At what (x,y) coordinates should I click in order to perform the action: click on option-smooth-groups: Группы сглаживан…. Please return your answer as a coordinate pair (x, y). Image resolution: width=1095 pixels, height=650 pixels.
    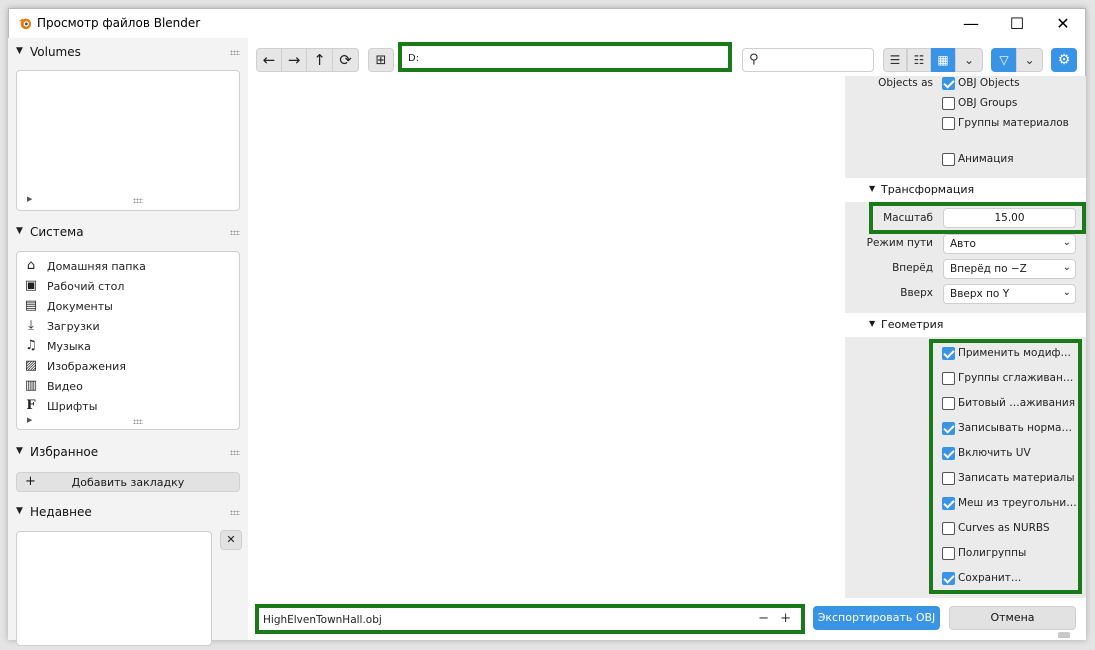
    Looking at the image, I should click on (1010, 379).